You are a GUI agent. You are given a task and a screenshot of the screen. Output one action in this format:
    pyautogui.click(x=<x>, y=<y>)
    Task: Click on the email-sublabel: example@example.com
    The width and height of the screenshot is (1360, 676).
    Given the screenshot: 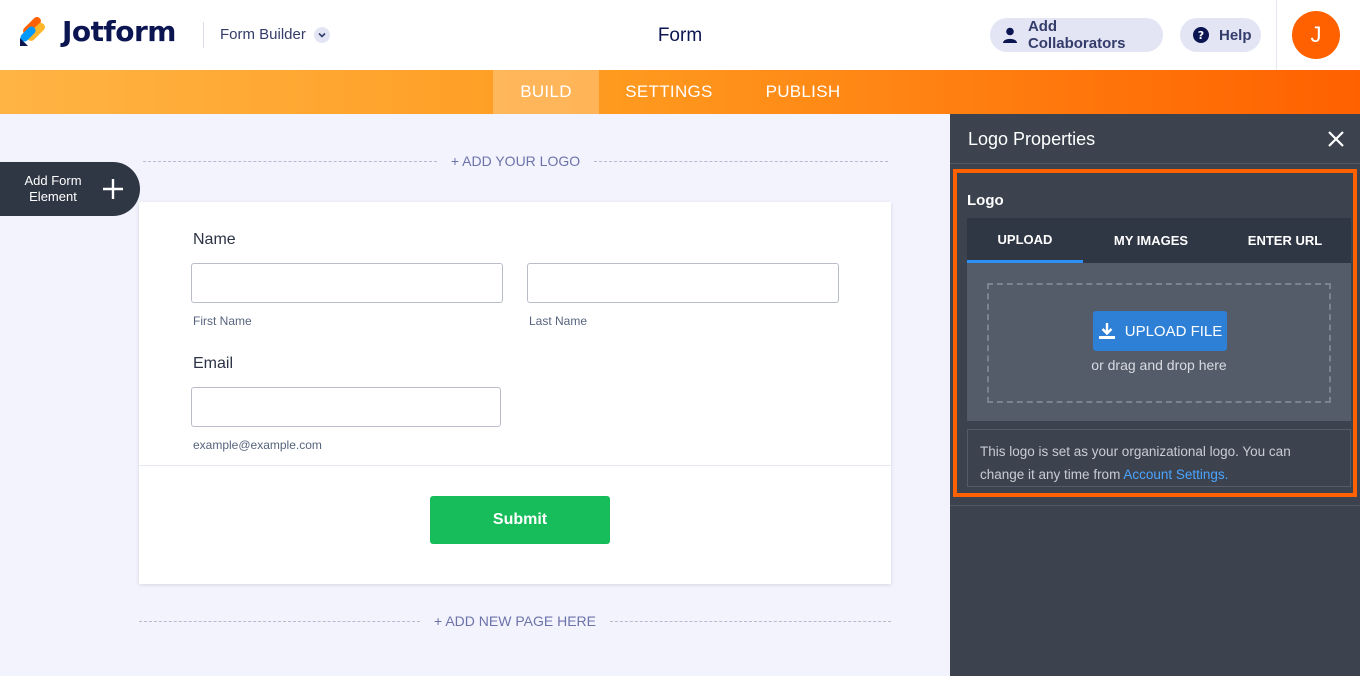 What is the action you would take?
    pyautogui.click(x=257, y=445)
    